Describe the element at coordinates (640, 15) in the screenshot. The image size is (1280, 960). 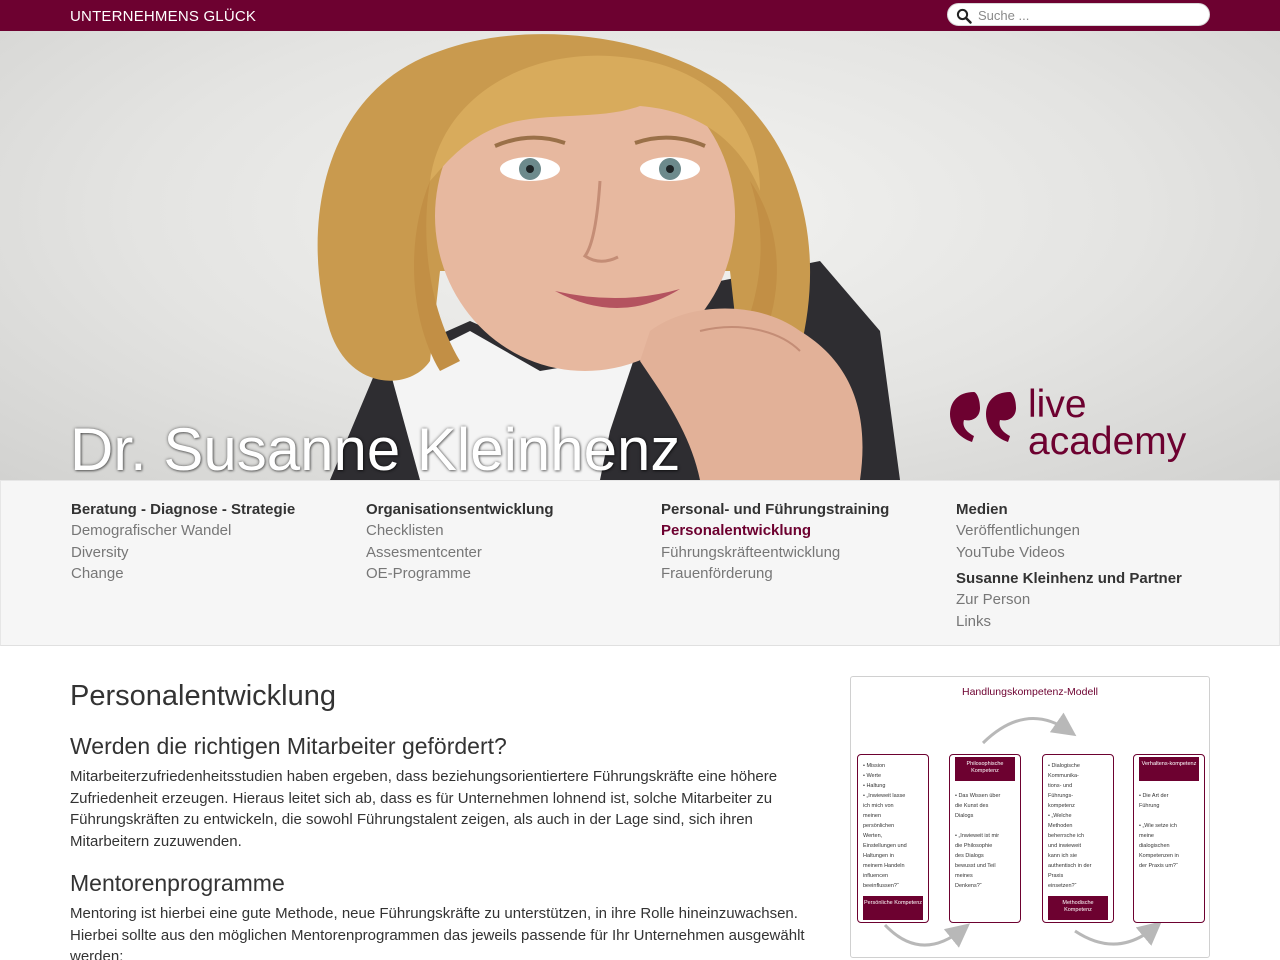
I see `top-bar: UNTERNEHMENS GLÜCK` at that location.